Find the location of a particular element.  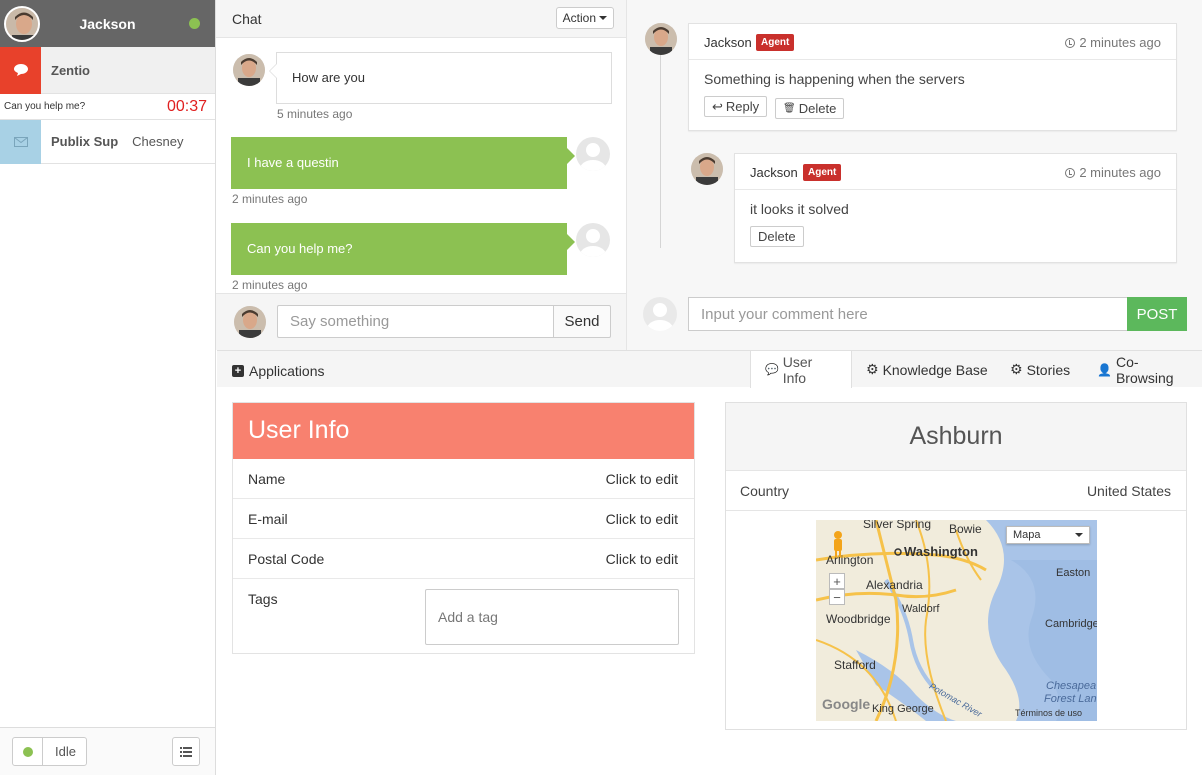

conversation-item: Publix Sup Chesney is located at coordinates (107, 141).